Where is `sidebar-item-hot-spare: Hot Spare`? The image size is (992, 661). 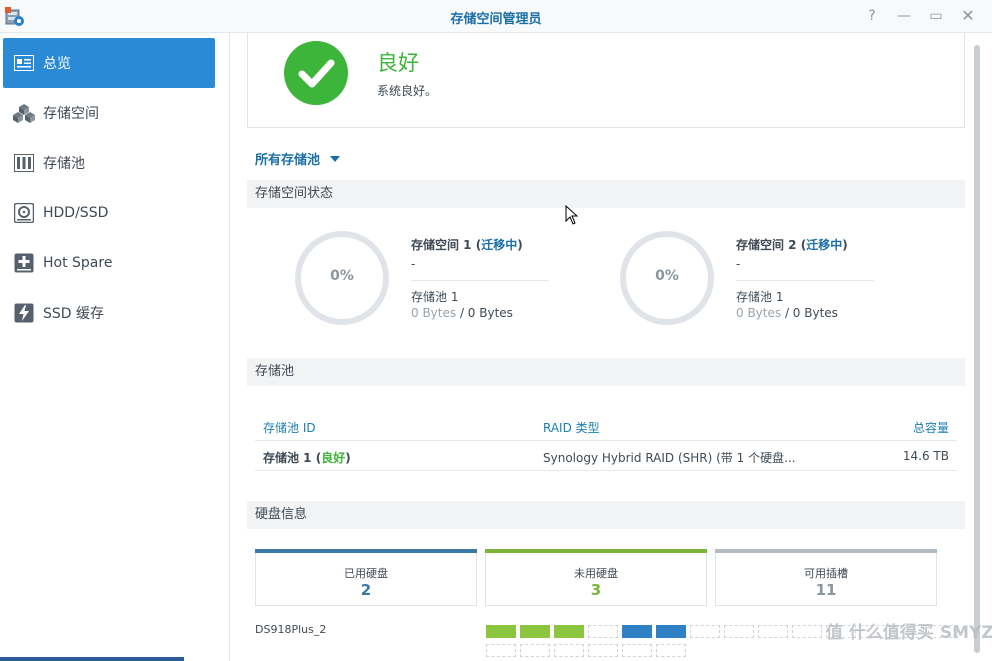 sidebar-item-hot-spare: Hot Spare is located at coordinates (109, 263).